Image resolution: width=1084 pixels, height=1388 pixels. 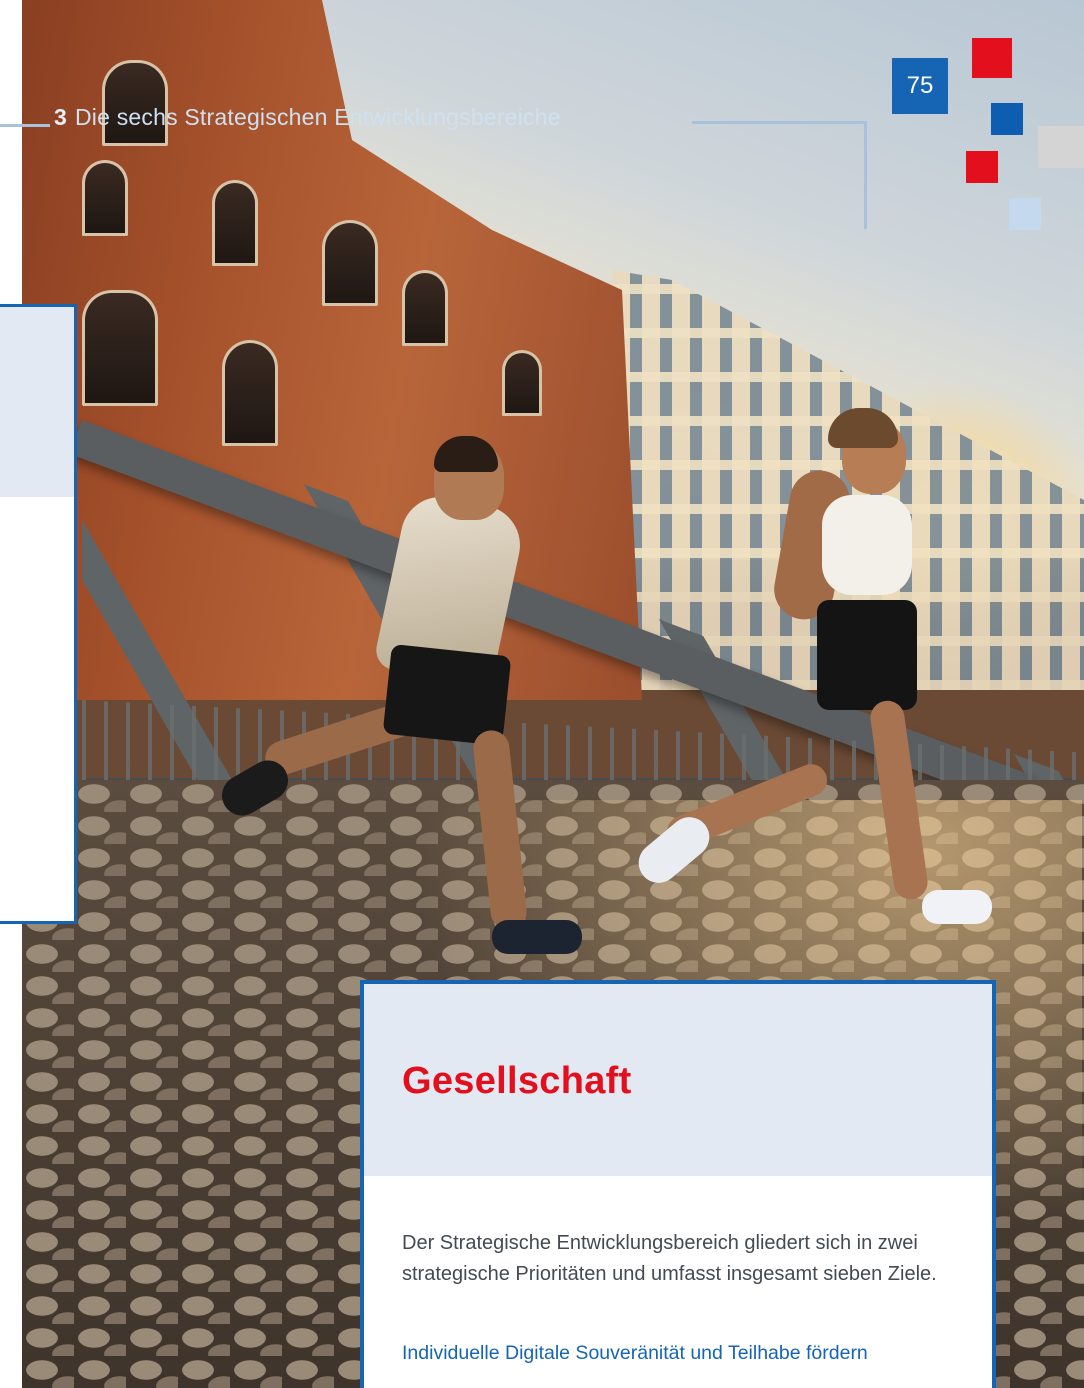 What do you see at coordinates (517, 1081) in the screenshot?
I see `section-title: Gesellschaft` at bounding box center [517, 1081].